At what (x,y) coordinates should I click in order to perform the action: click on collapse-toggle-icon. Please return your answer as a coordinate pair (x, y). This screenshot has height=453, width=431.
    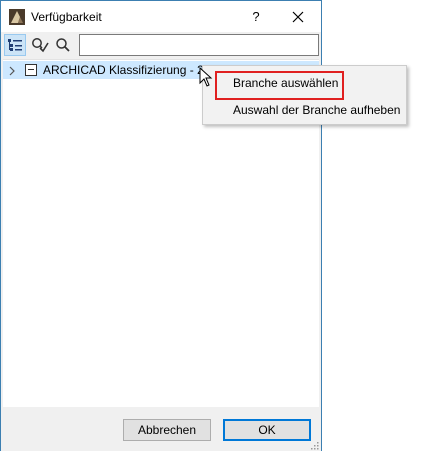
    Looking at the image, I should click on (31, 70).